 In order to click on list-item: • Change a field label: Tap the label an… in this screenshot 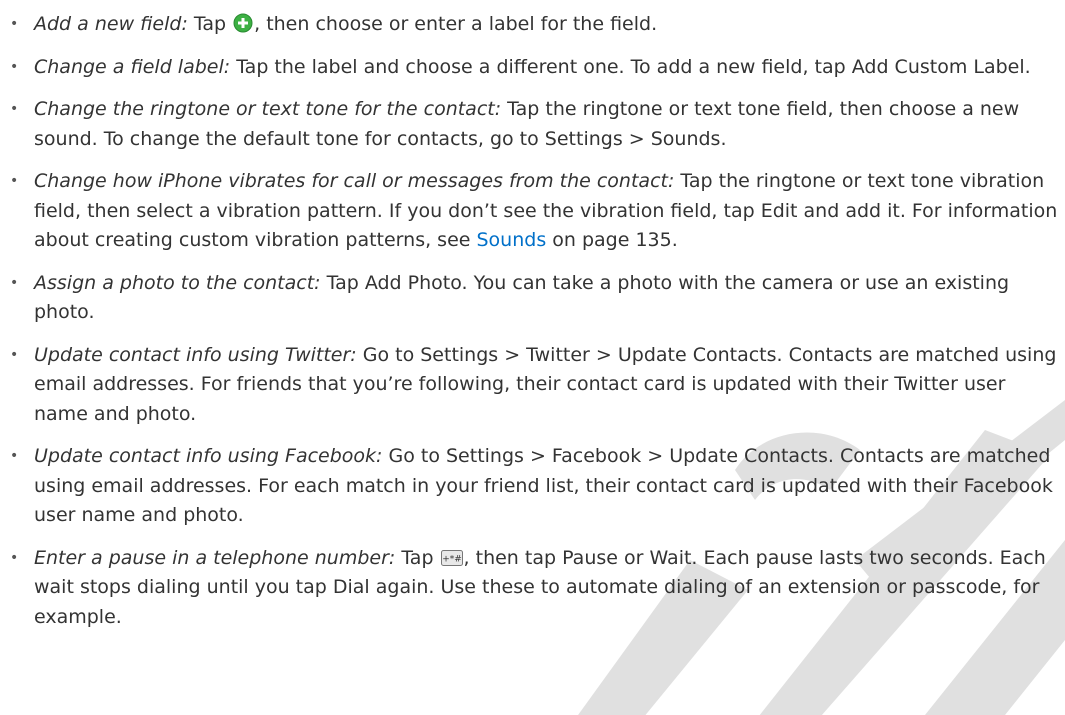, I will do `click(533, 68)`.